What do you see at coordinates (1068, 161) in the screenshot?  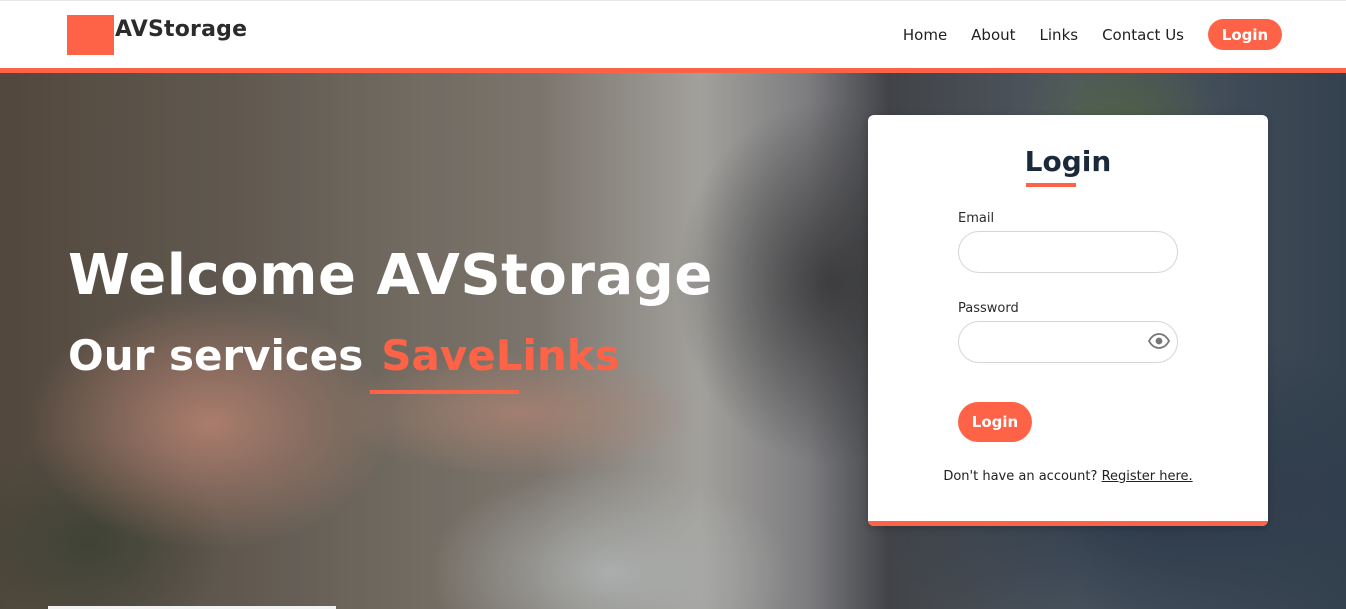 I see `login-card-title: Login` at bounding box center [1068, 161].